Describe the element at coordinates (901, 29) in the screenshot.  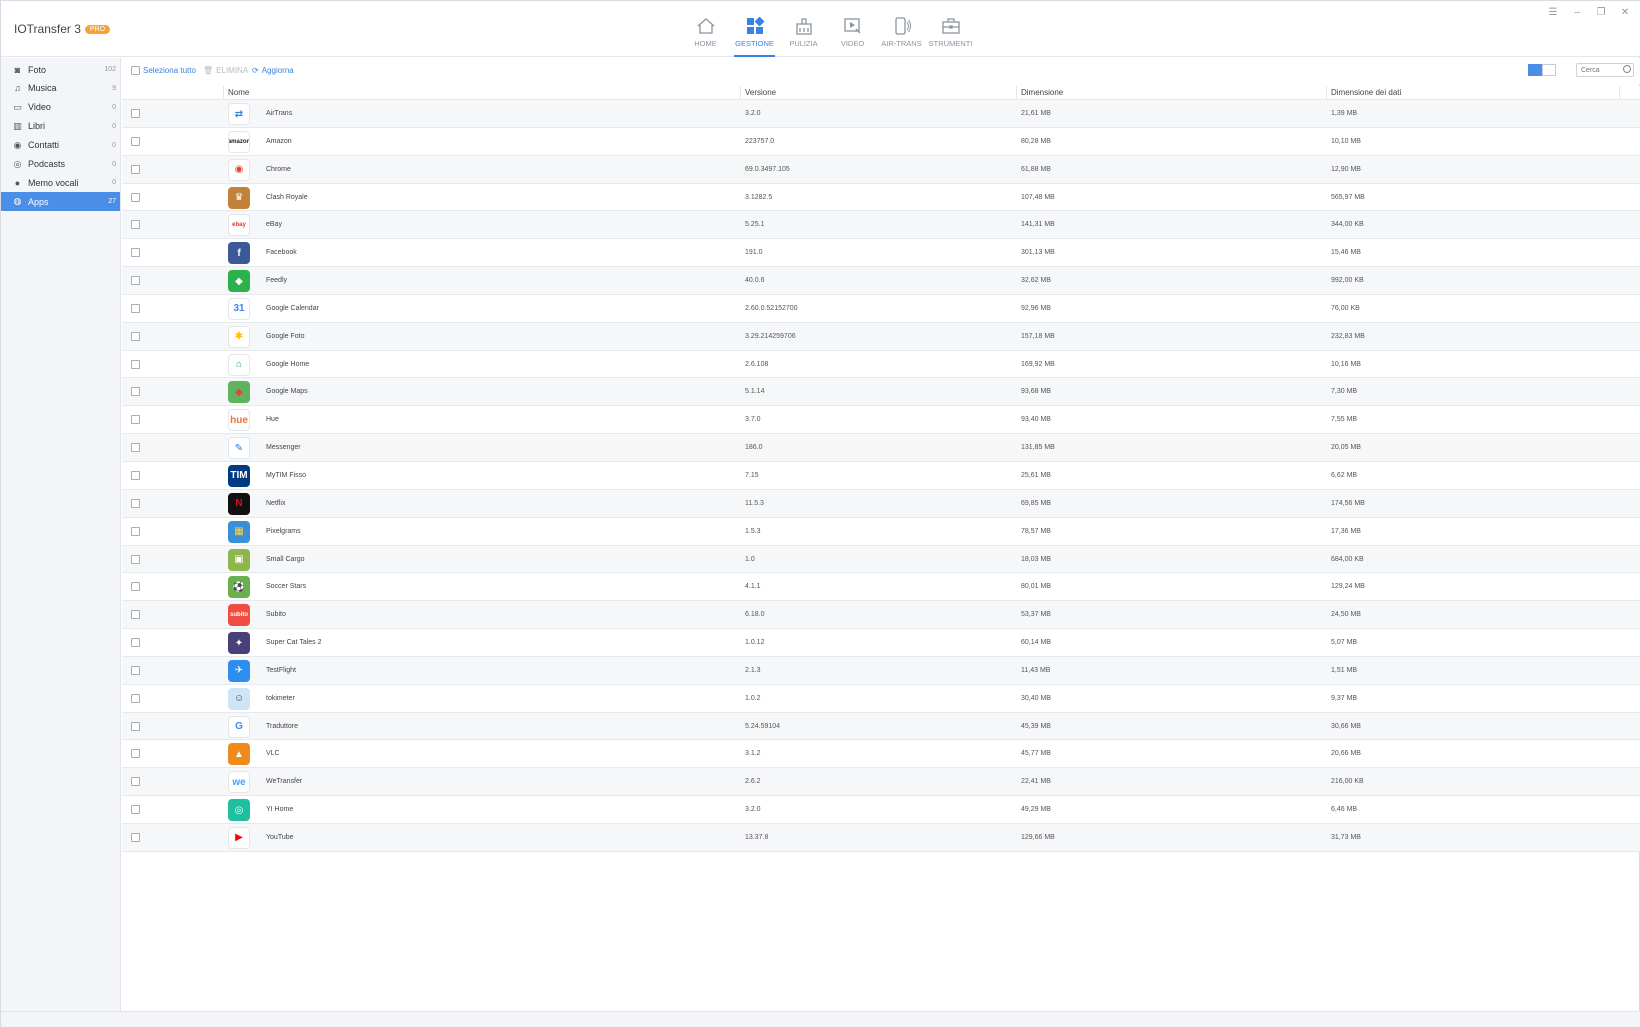
I see `nav-air-trans: AIR-TRANS` at that location.